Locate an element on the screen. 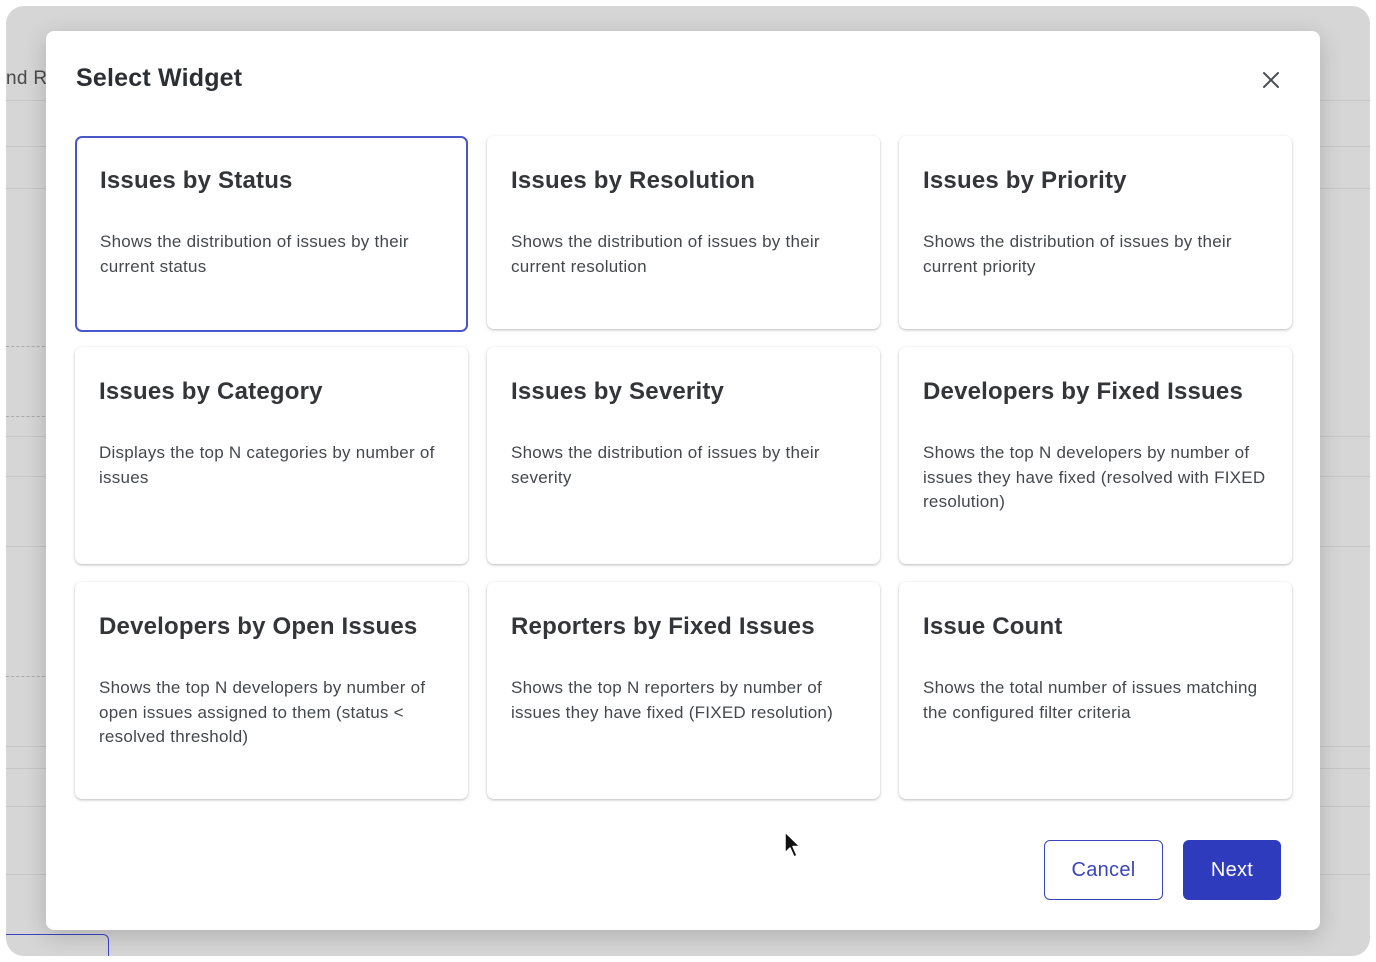 The image size is (1376, 962). widget-card-title: Issue Count is located at coordinates (993, 626).